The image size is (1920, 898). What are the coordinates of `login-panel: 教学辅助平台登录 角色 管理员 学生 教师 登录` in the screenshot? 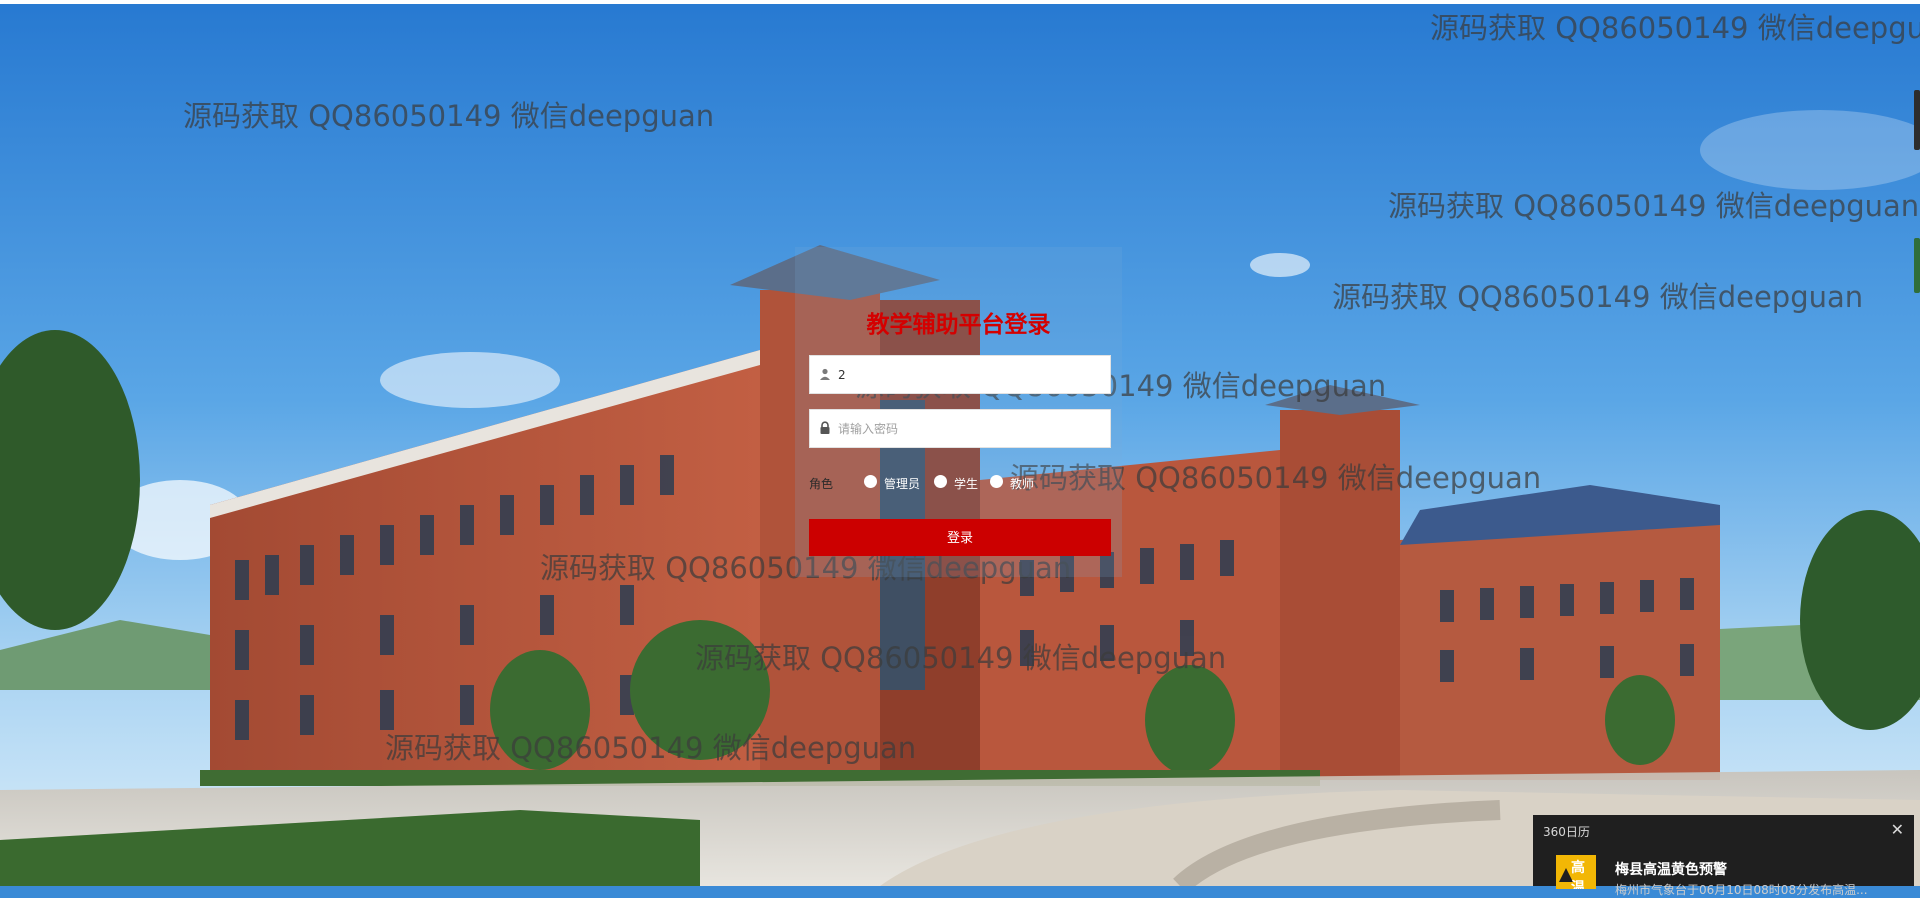 It's located at (958, 412).